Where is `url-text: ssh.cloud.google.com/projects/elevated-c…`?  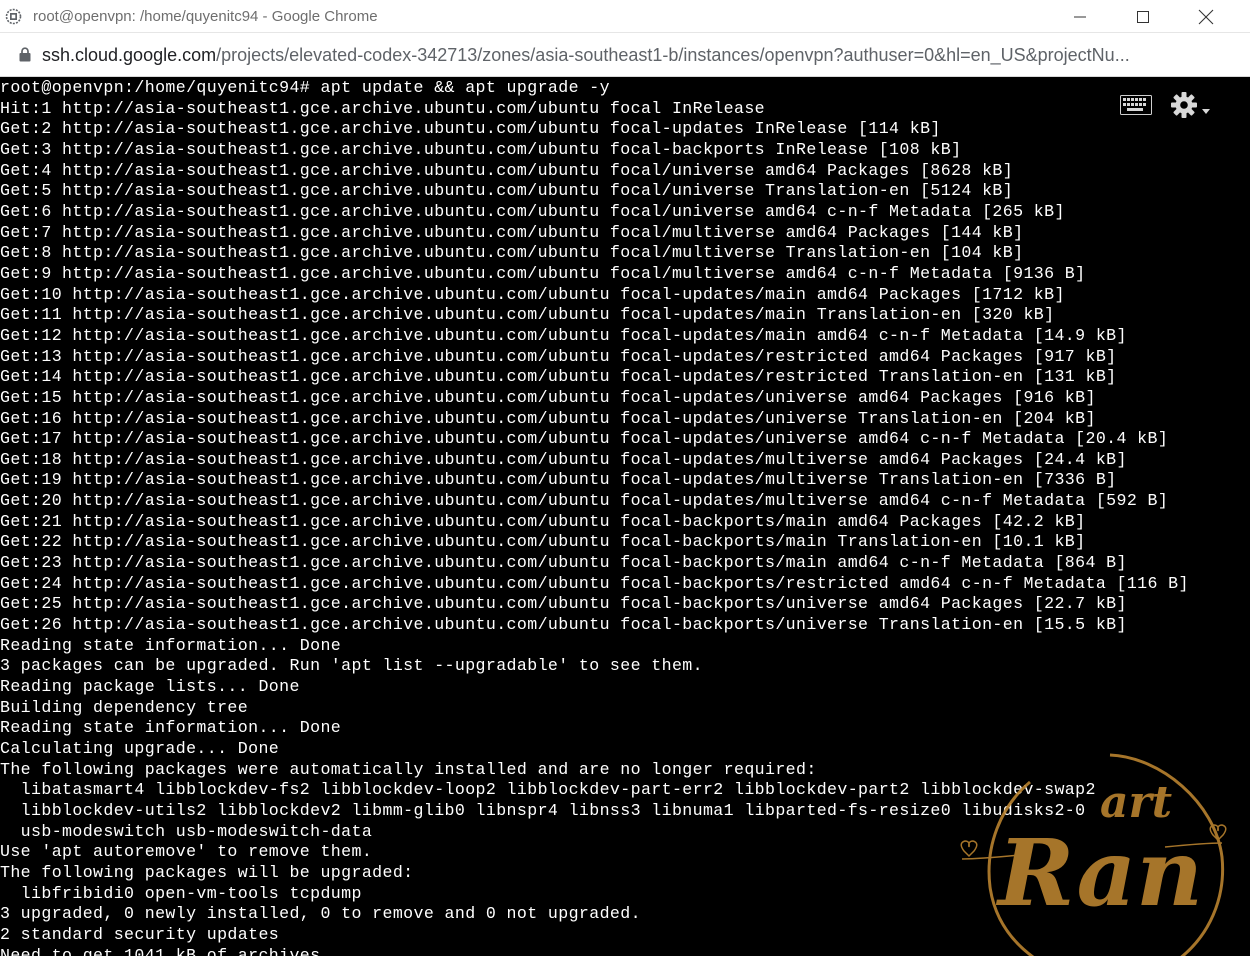
url-text: ssh.cloud.google.com/projects/elevated-c… is located at coordinates (639, 55).